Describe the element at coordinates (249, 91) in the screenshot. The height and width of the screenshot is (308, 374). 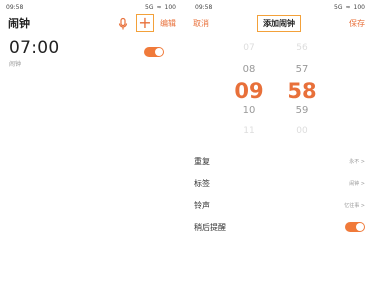
I see `selected-hour: 09` at that location.